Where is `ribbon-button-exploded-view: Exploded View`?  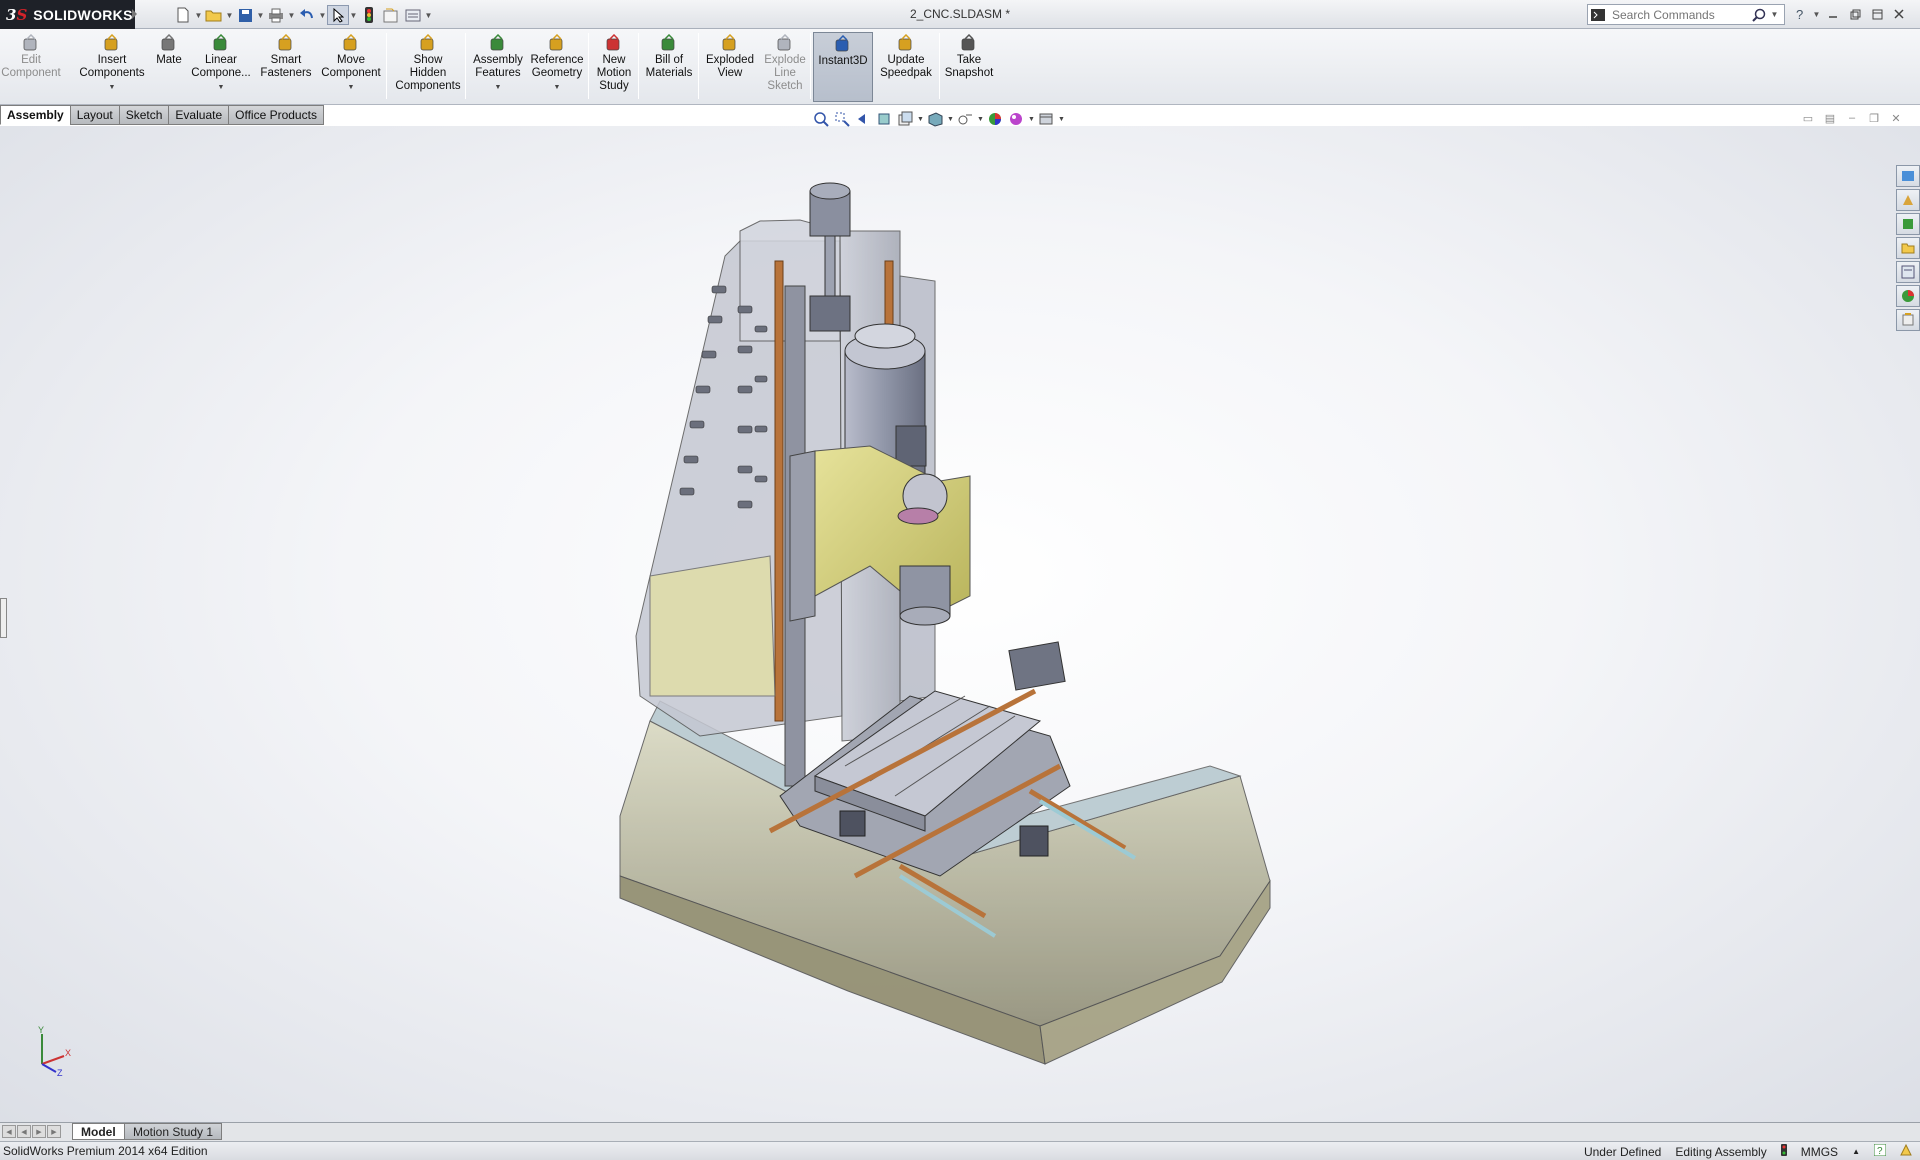 ribbon-button-exploded-view: Exploded View is located at coordinates (730, 67).